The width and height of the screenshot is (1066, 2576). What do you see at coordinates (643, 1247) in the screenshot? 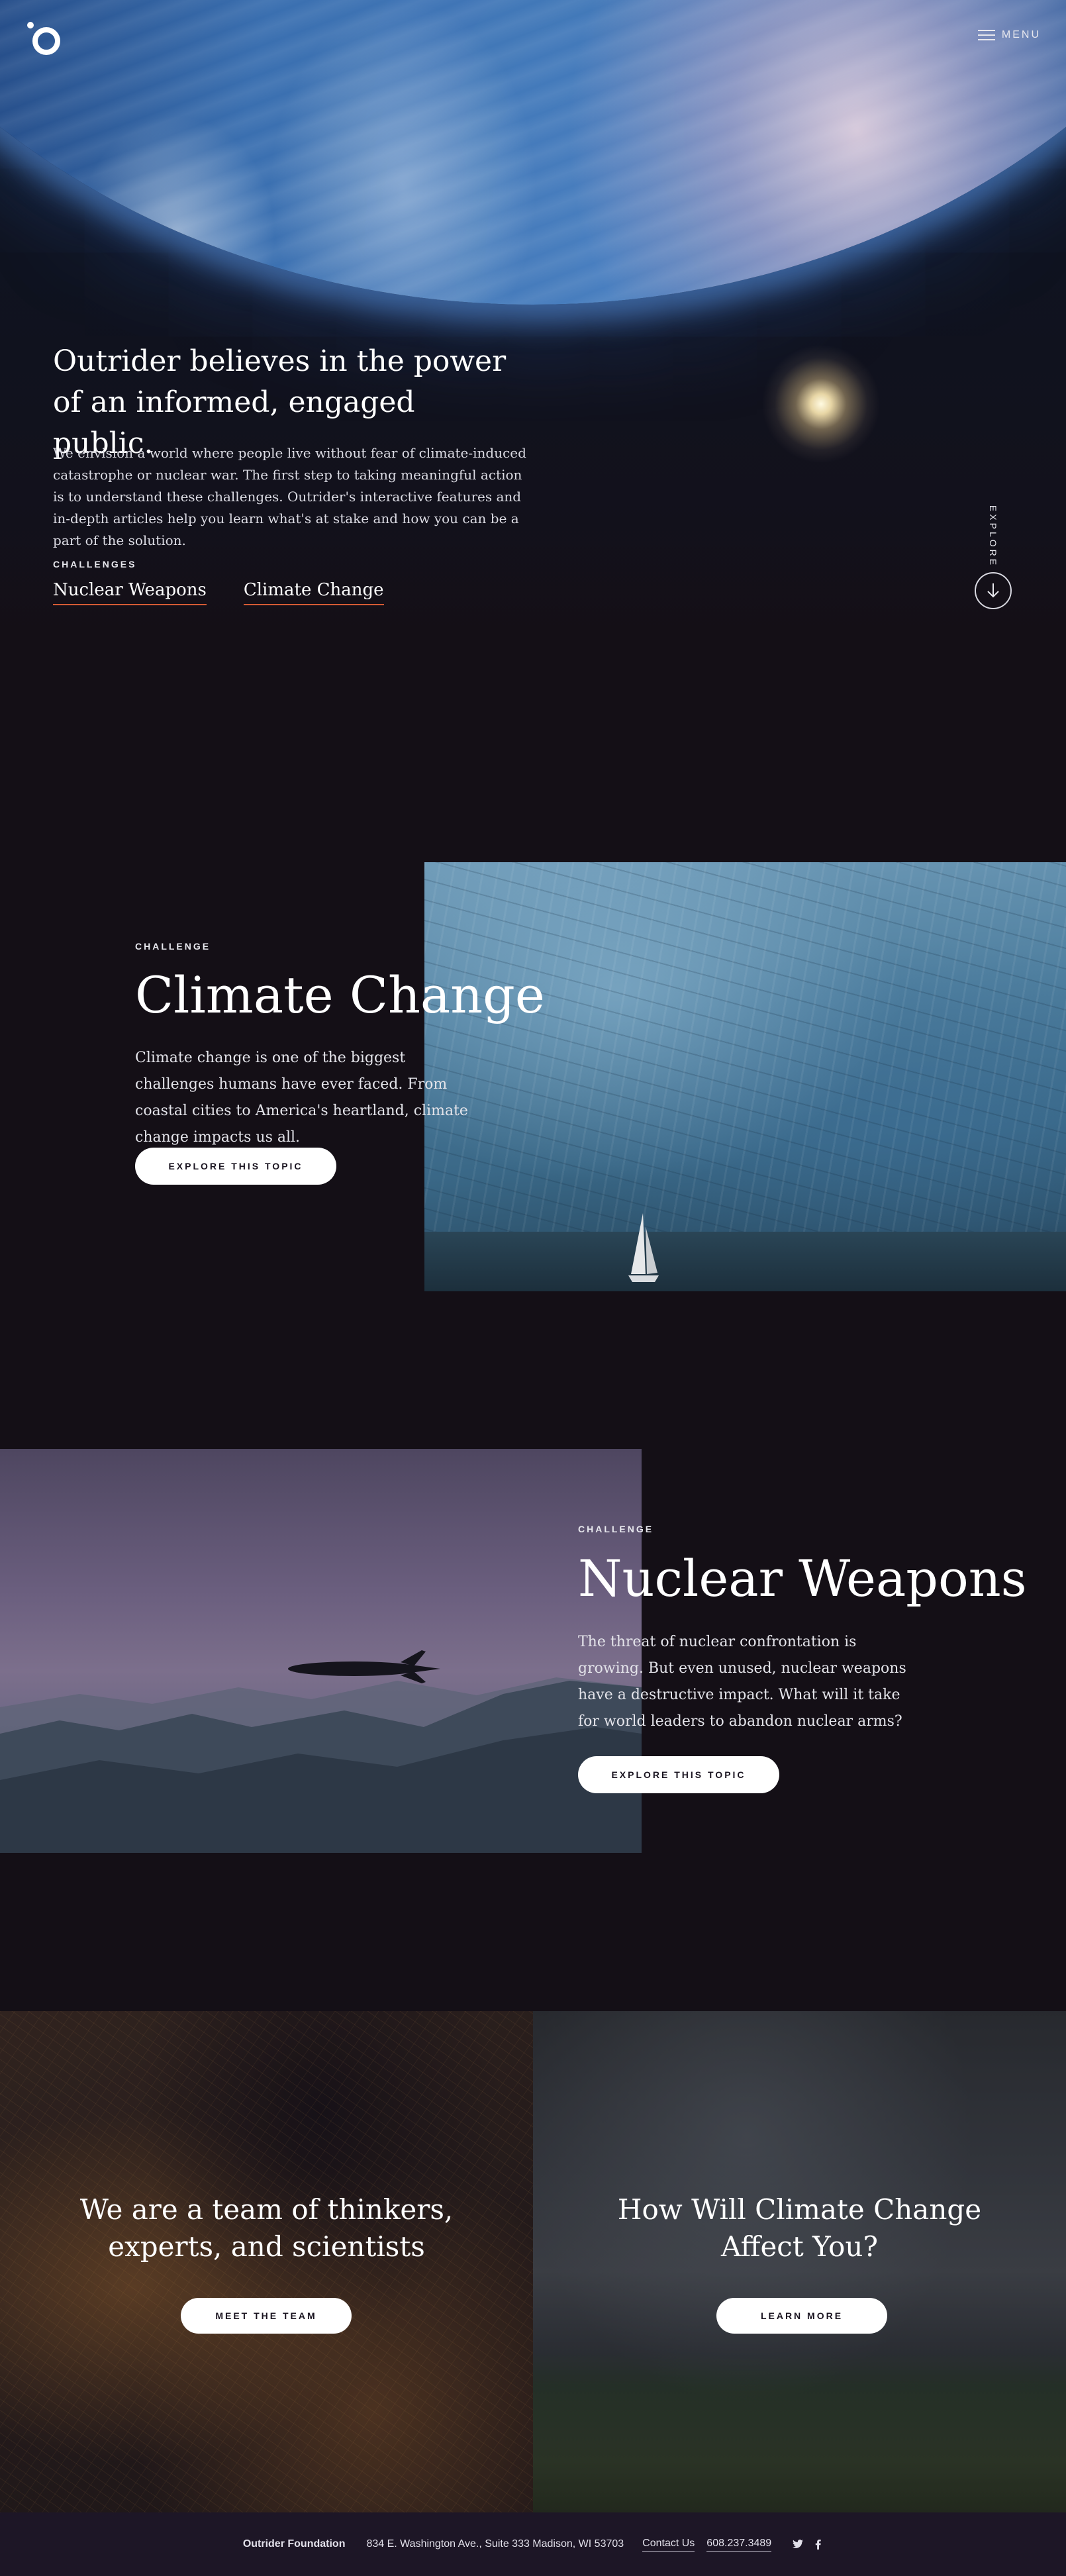
I see `sailboat-icon` at bounding box center [643, 1247].